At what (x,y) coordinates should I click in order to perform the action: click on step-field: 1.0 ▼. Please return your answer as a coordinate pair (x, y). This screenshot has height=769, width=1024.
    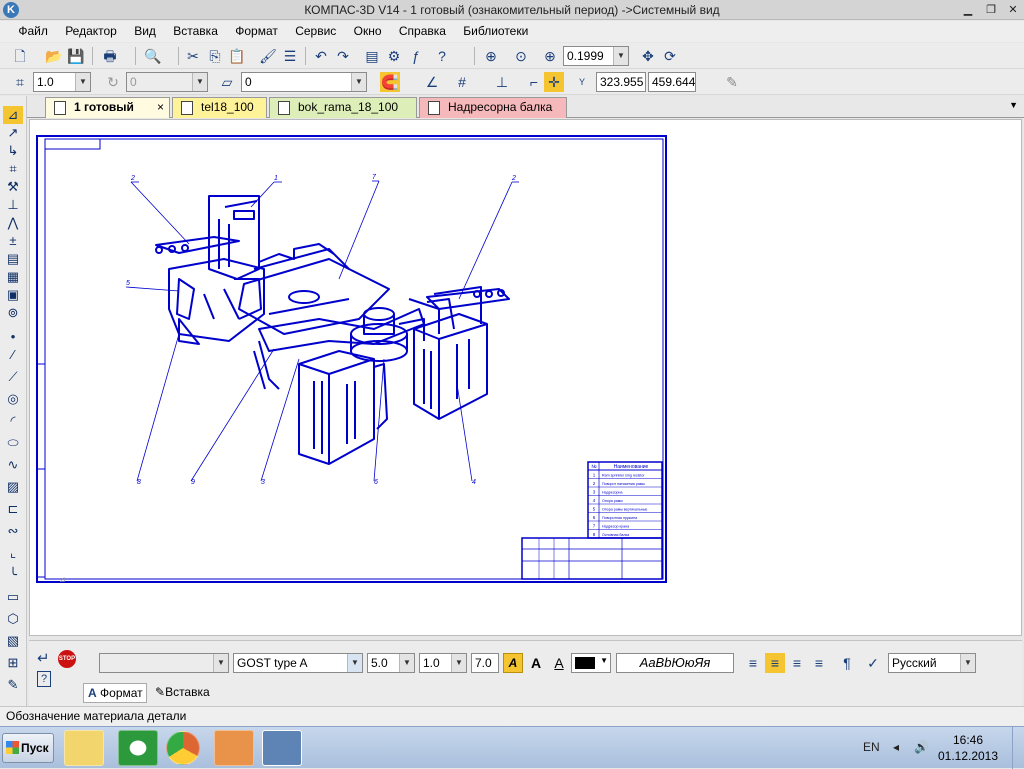
    Looking at the image, I should click on (62, 82).